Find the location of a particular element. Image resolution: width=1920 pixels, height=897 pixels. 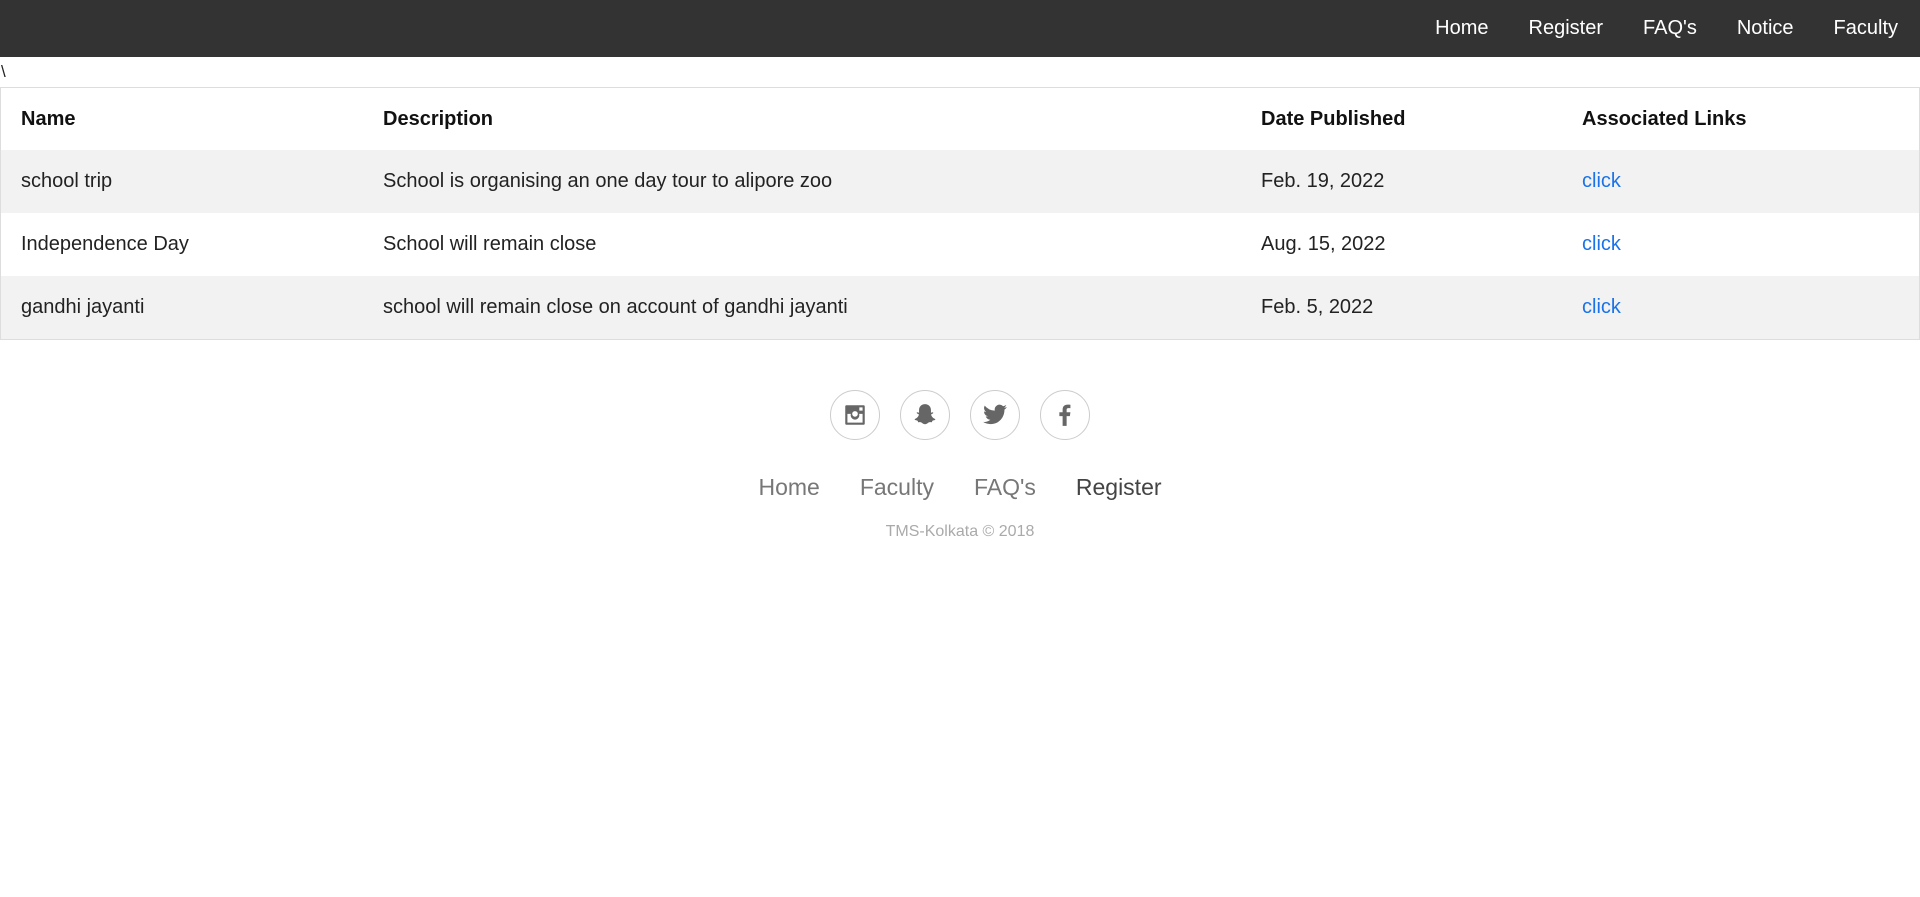

footer-link-faculty: Faculty is located at coordinates (897, 487).